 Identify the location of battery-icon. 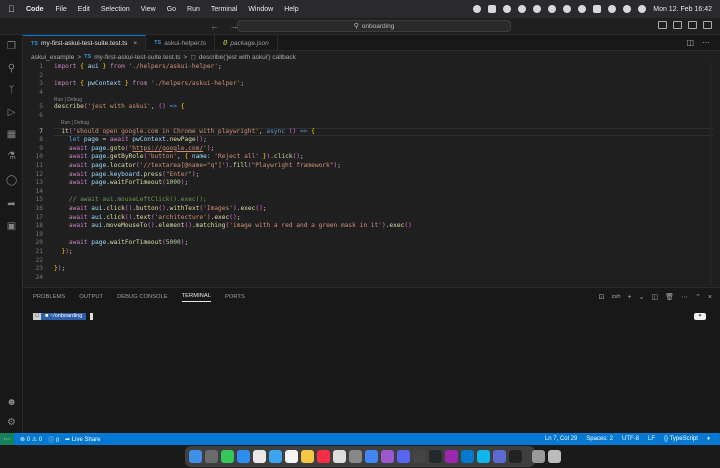
(597, 9).